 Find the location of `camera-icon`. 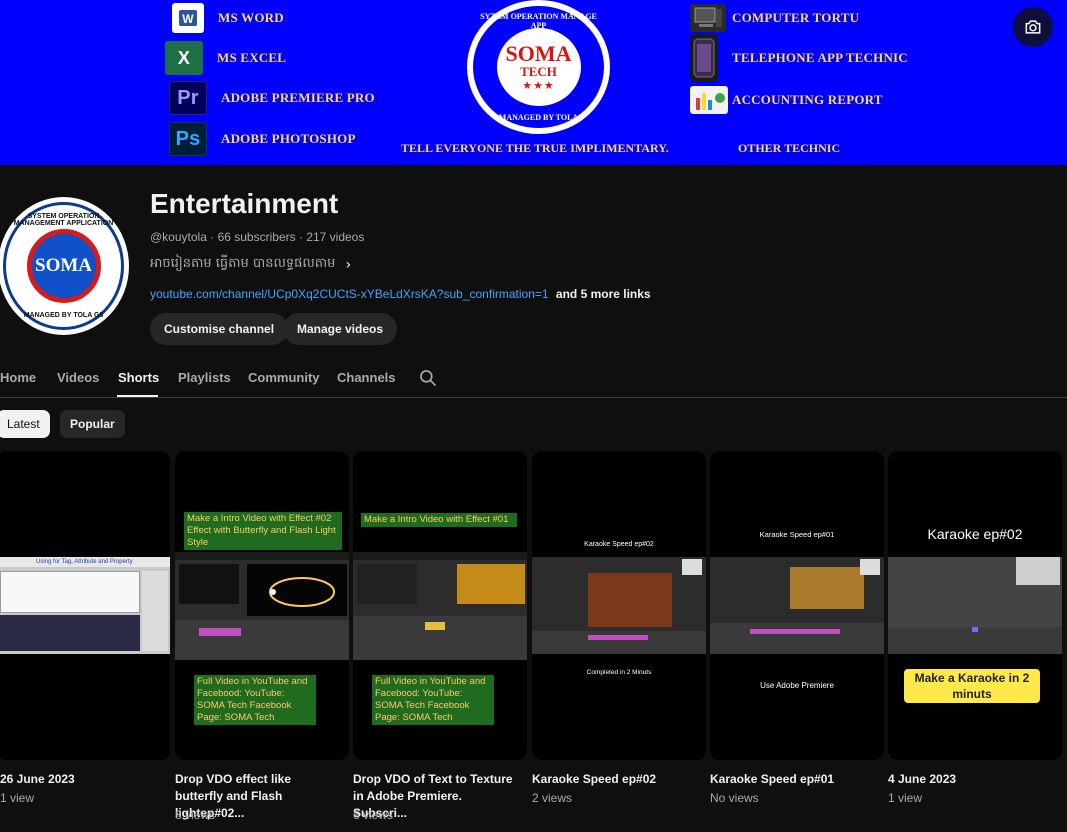

camera-icon is located at coordinates (1033, 27).